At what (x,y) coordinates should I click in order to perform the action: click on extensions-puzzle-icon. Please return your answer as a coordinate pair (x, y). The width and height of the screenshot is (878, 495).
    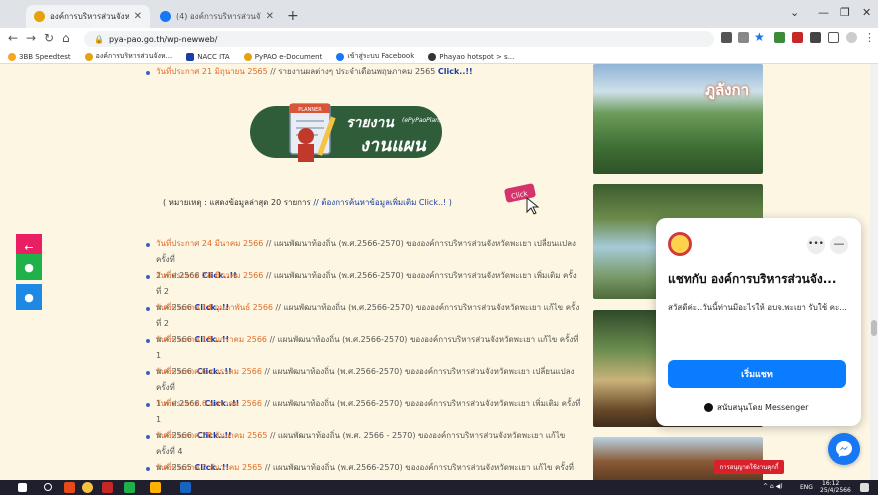
    Looking at the image, I should click on (815, 37).